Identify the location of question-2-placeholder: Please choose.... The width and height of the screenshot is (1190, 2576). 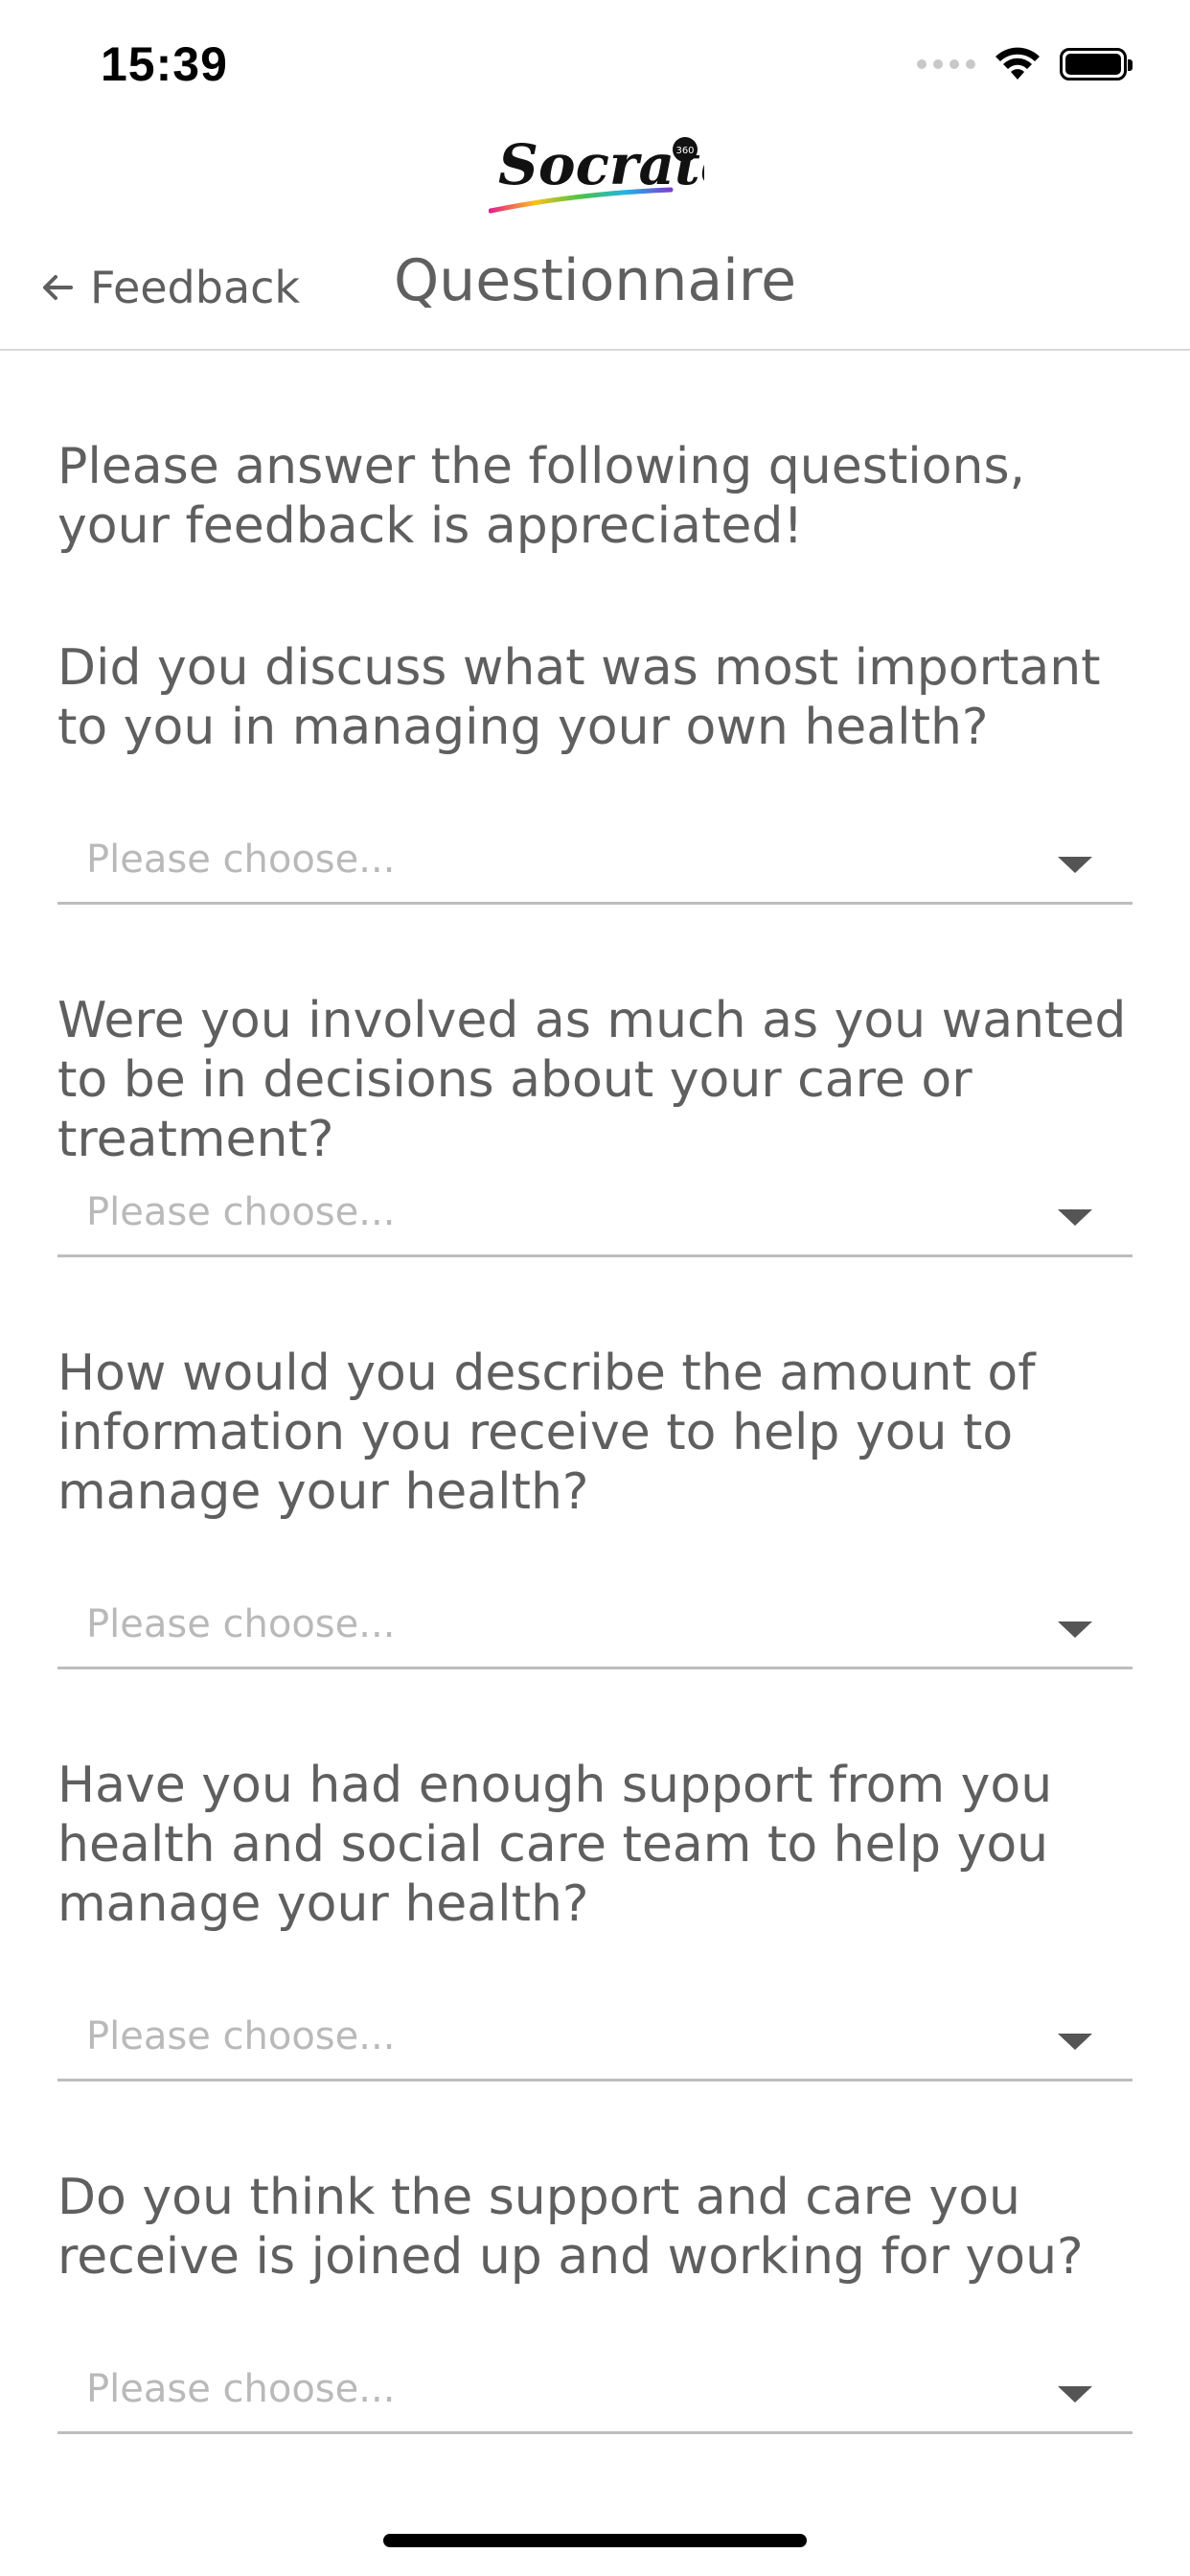
(241, 1212).